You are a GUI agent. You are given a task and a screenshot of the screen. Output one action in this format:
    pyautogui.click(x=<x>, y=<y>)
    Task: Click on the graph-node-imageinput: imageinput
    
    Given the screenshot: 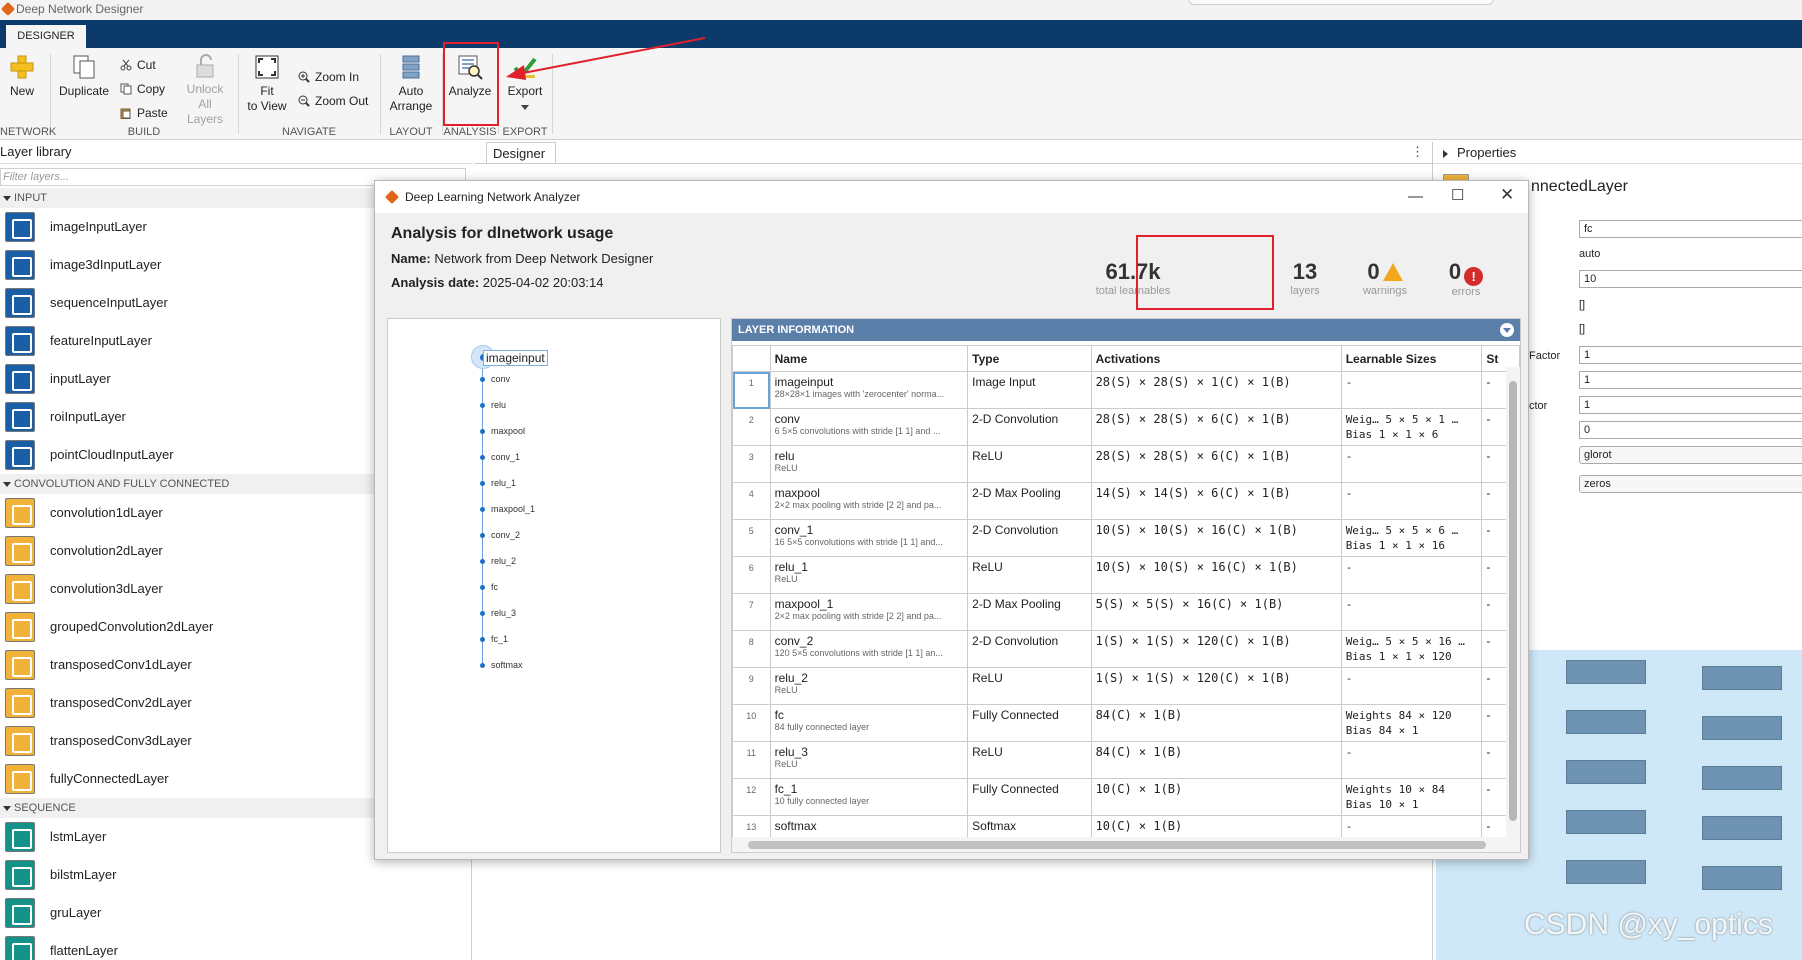 What is the action you would take?
    pyautogui.click(x=515, y=358)
    